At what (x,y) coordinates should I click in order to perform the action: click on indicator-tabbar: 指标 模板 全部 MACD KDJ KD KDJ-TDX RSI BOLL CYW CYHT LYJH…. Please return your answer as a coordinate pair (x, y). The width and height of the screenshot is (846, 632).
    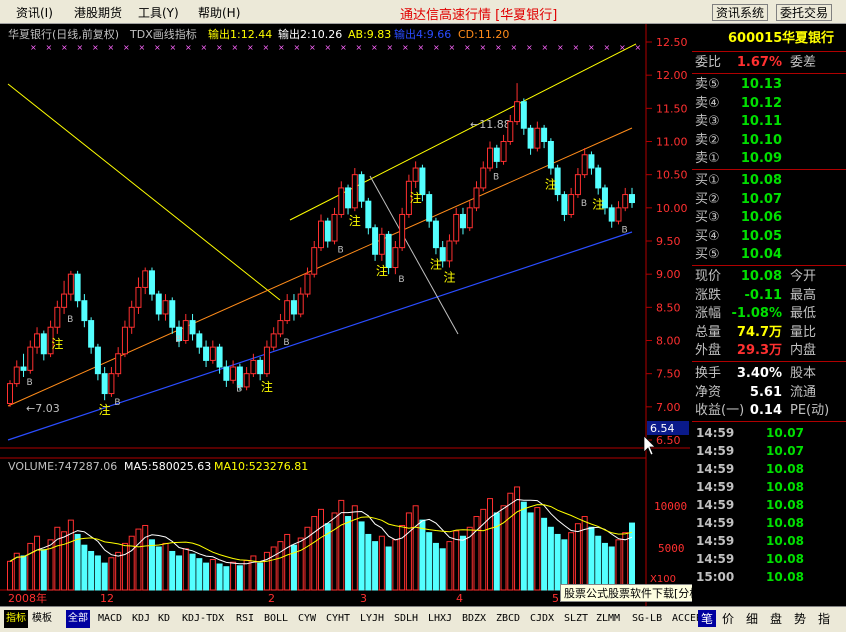
    Looking at the image, I should click on (423, 619).